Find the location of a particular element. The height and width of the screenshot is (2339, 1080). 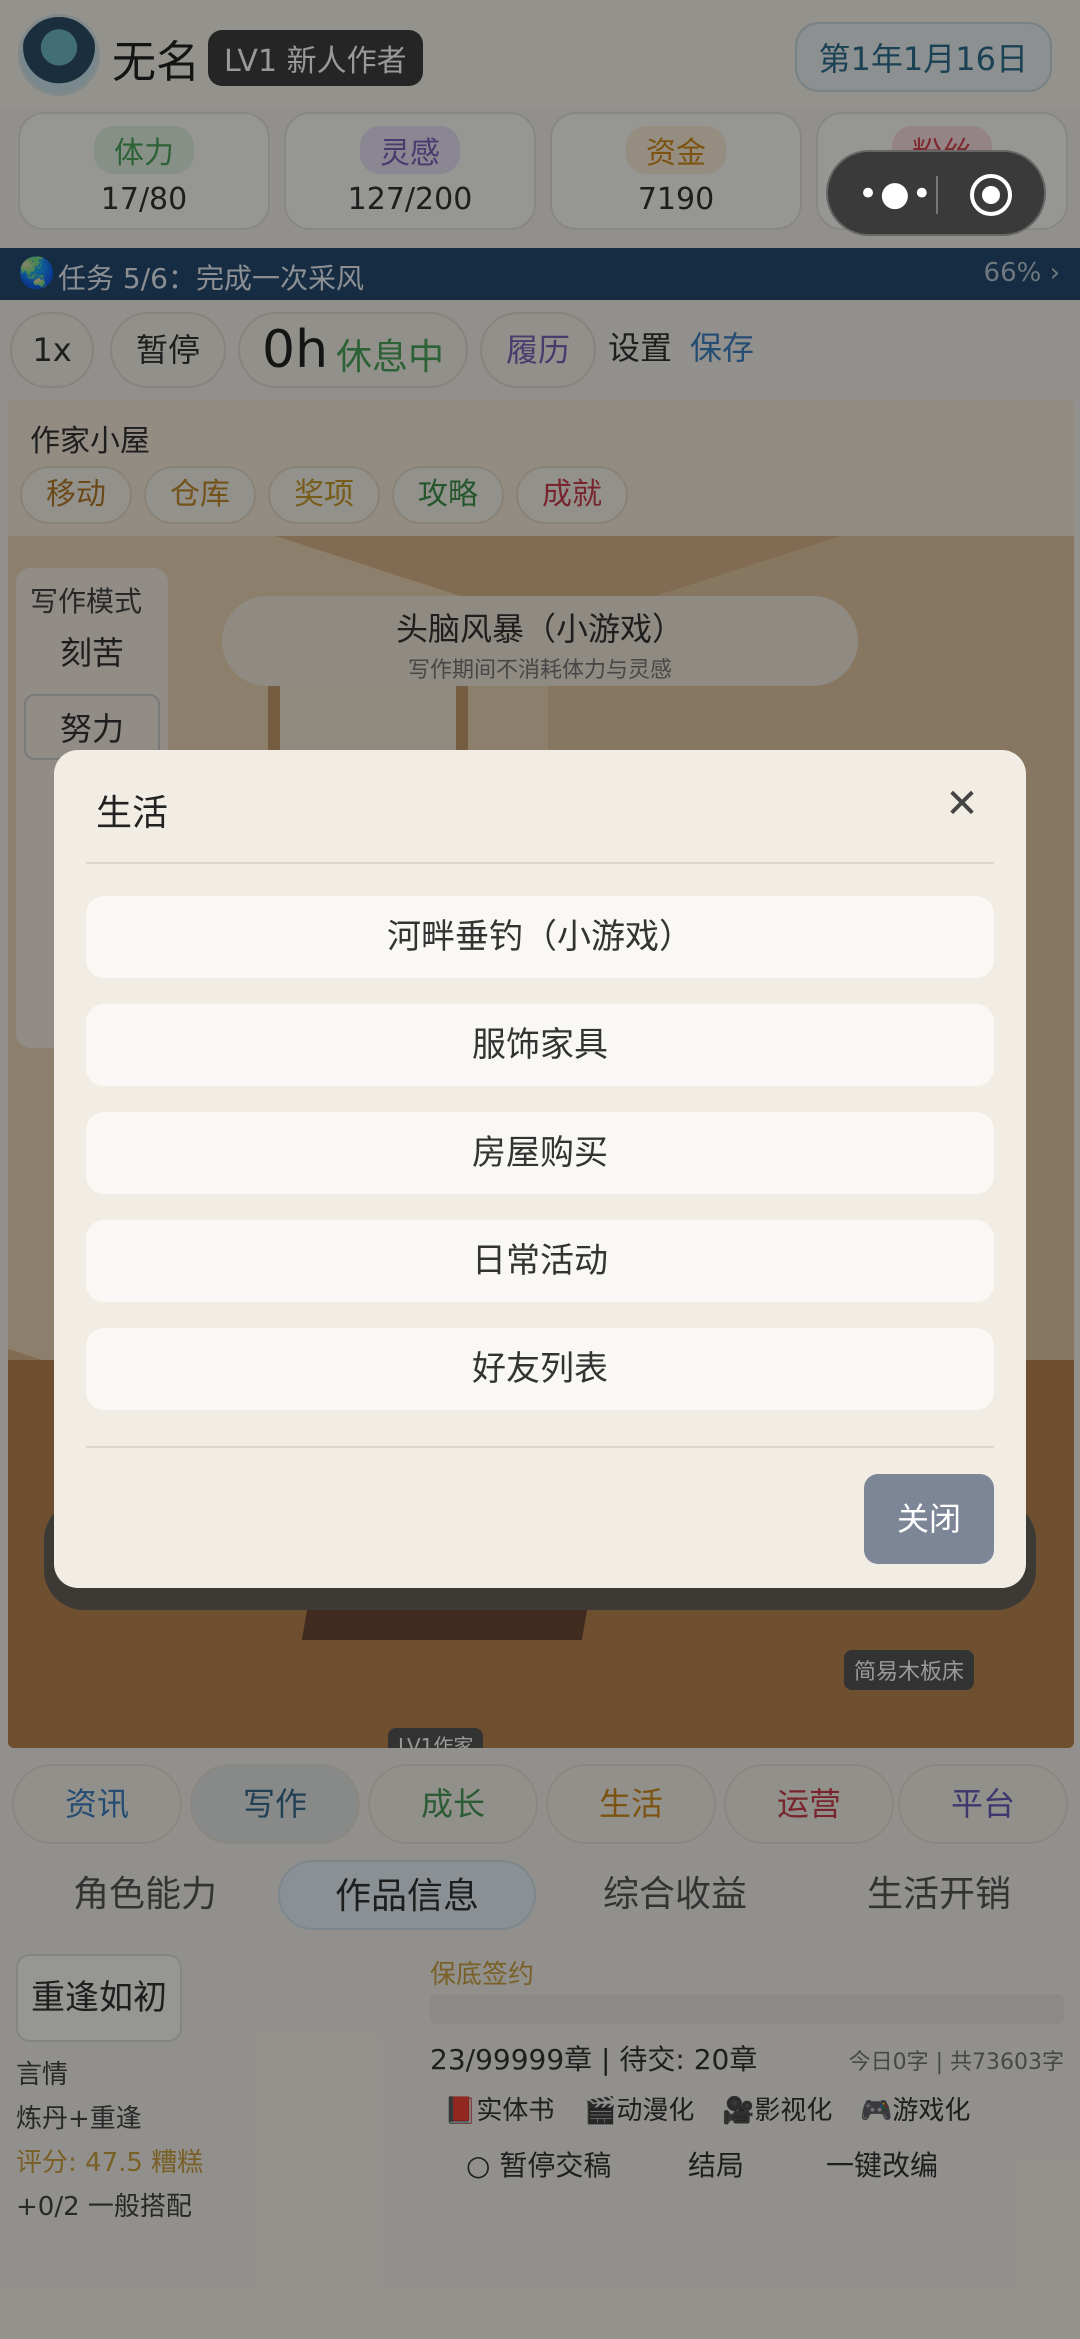

miniprogram-capsule: •●• is located at coordinates (936, 193).